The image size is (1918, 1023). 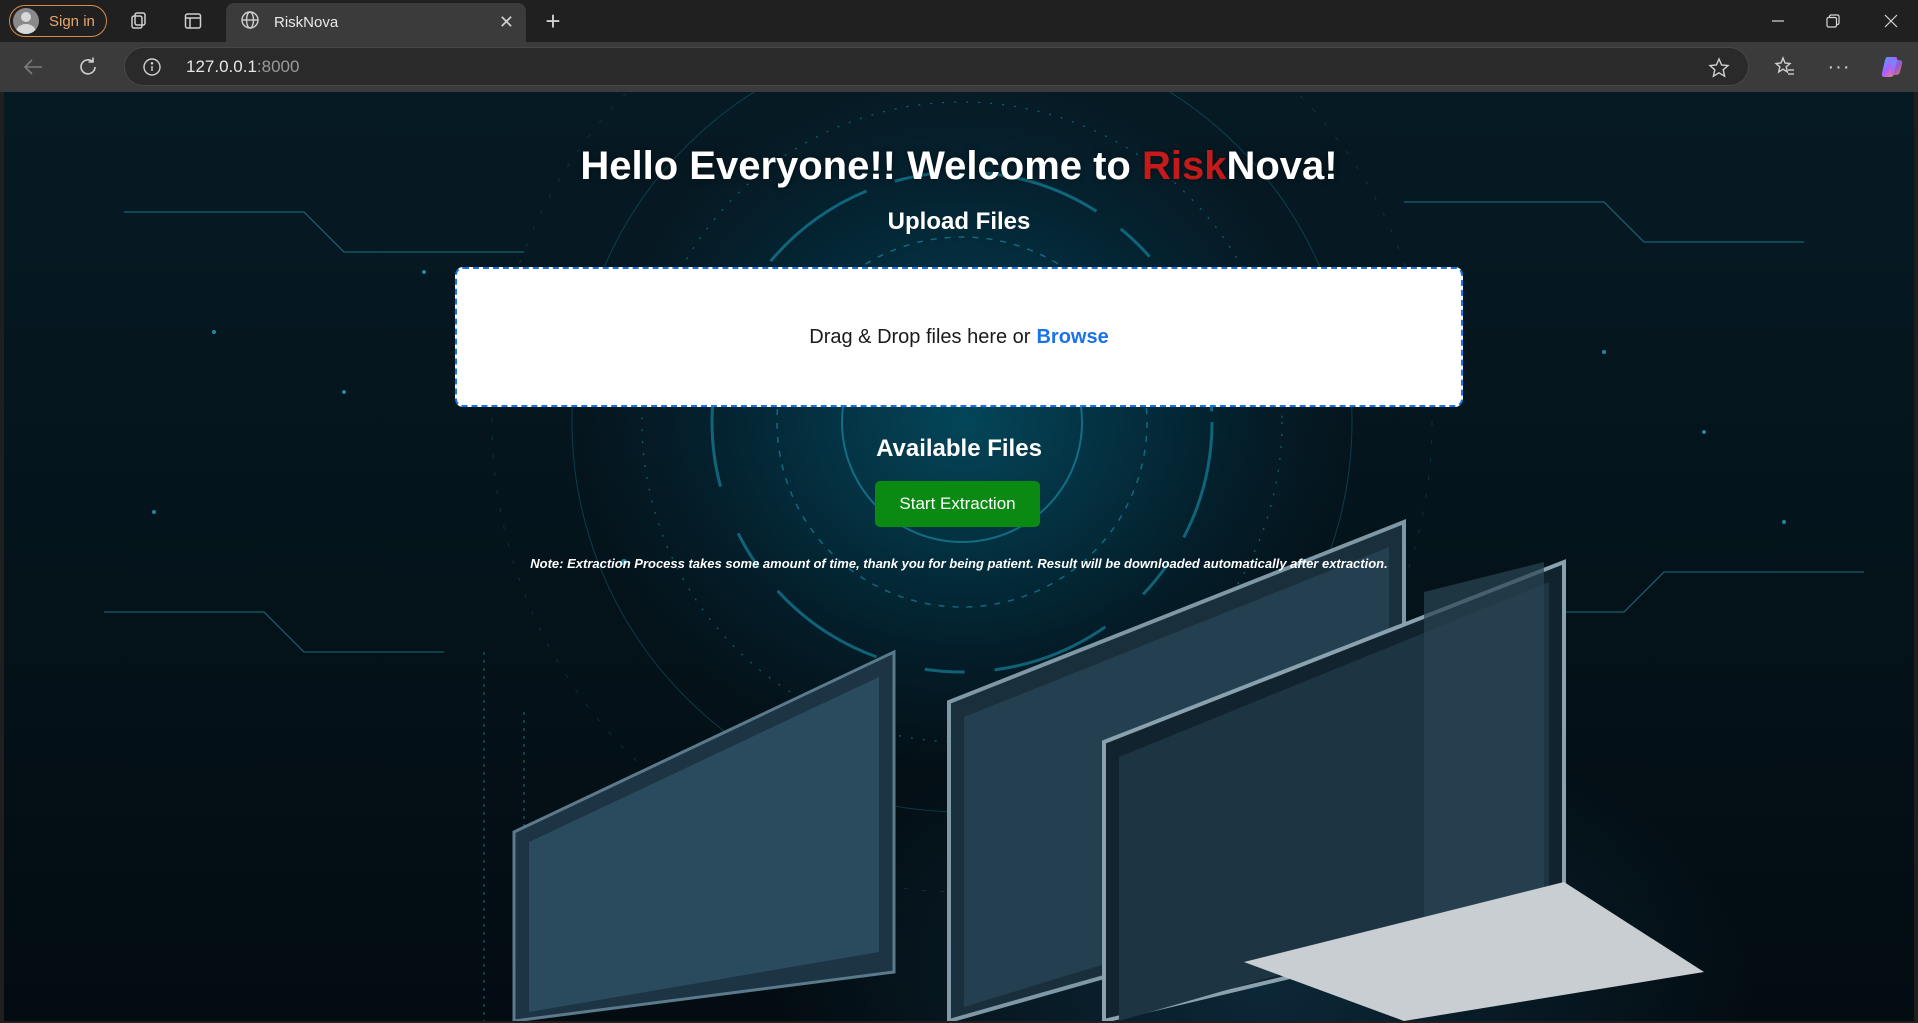 I want to click on page-title: Hello Everyone!! Welcome to RiskNova!, so click(x=959, y=166).